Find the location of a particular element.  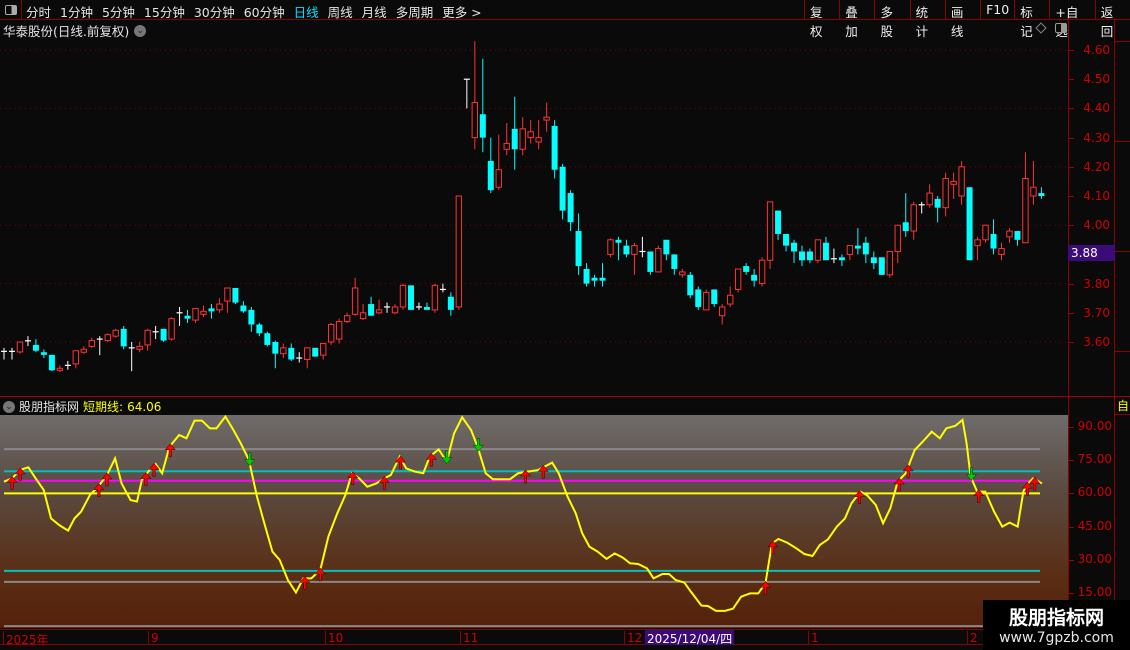

multi-stock-button: 多股 is located at coordinates (891, 19).